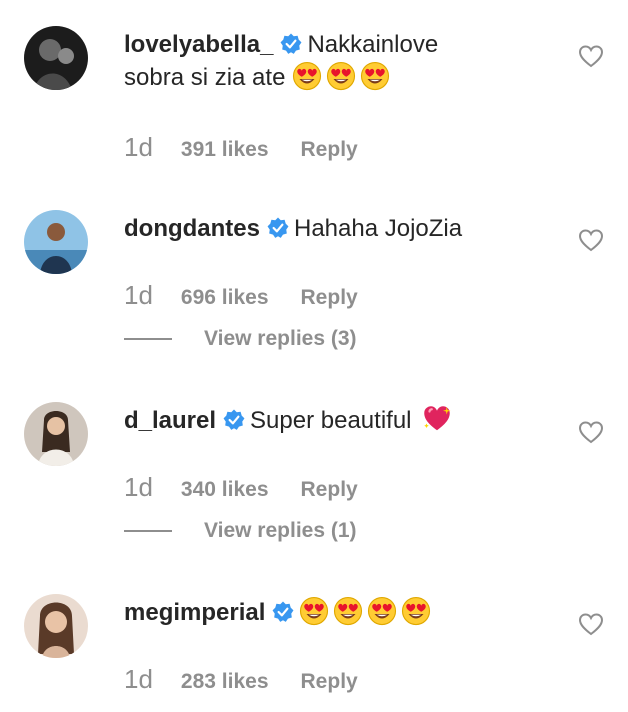 Image resolution: width=628 pixels, height=712 pixels. I want to click on comment-body: dongdantes Hahaha JojoZia, so click(334, 228).